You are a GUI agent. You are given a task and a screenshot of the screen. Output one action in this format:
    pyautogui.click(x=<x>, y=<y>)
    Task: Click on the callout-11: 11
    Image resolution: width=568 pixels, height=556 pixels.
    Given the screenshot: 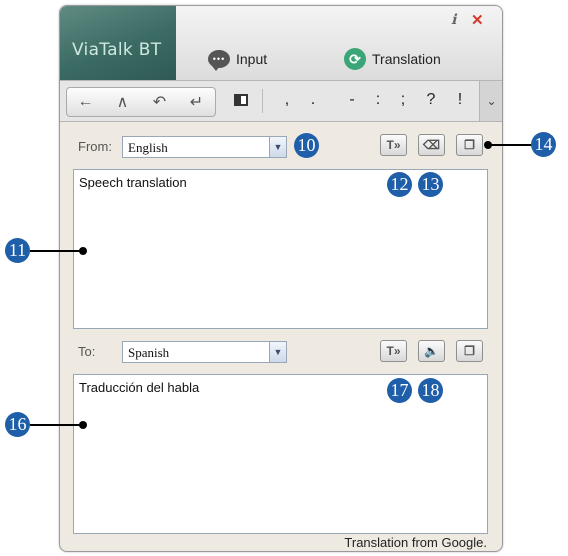 What is the action you would take?
    pyautogui.click(x=17, y=250)
    